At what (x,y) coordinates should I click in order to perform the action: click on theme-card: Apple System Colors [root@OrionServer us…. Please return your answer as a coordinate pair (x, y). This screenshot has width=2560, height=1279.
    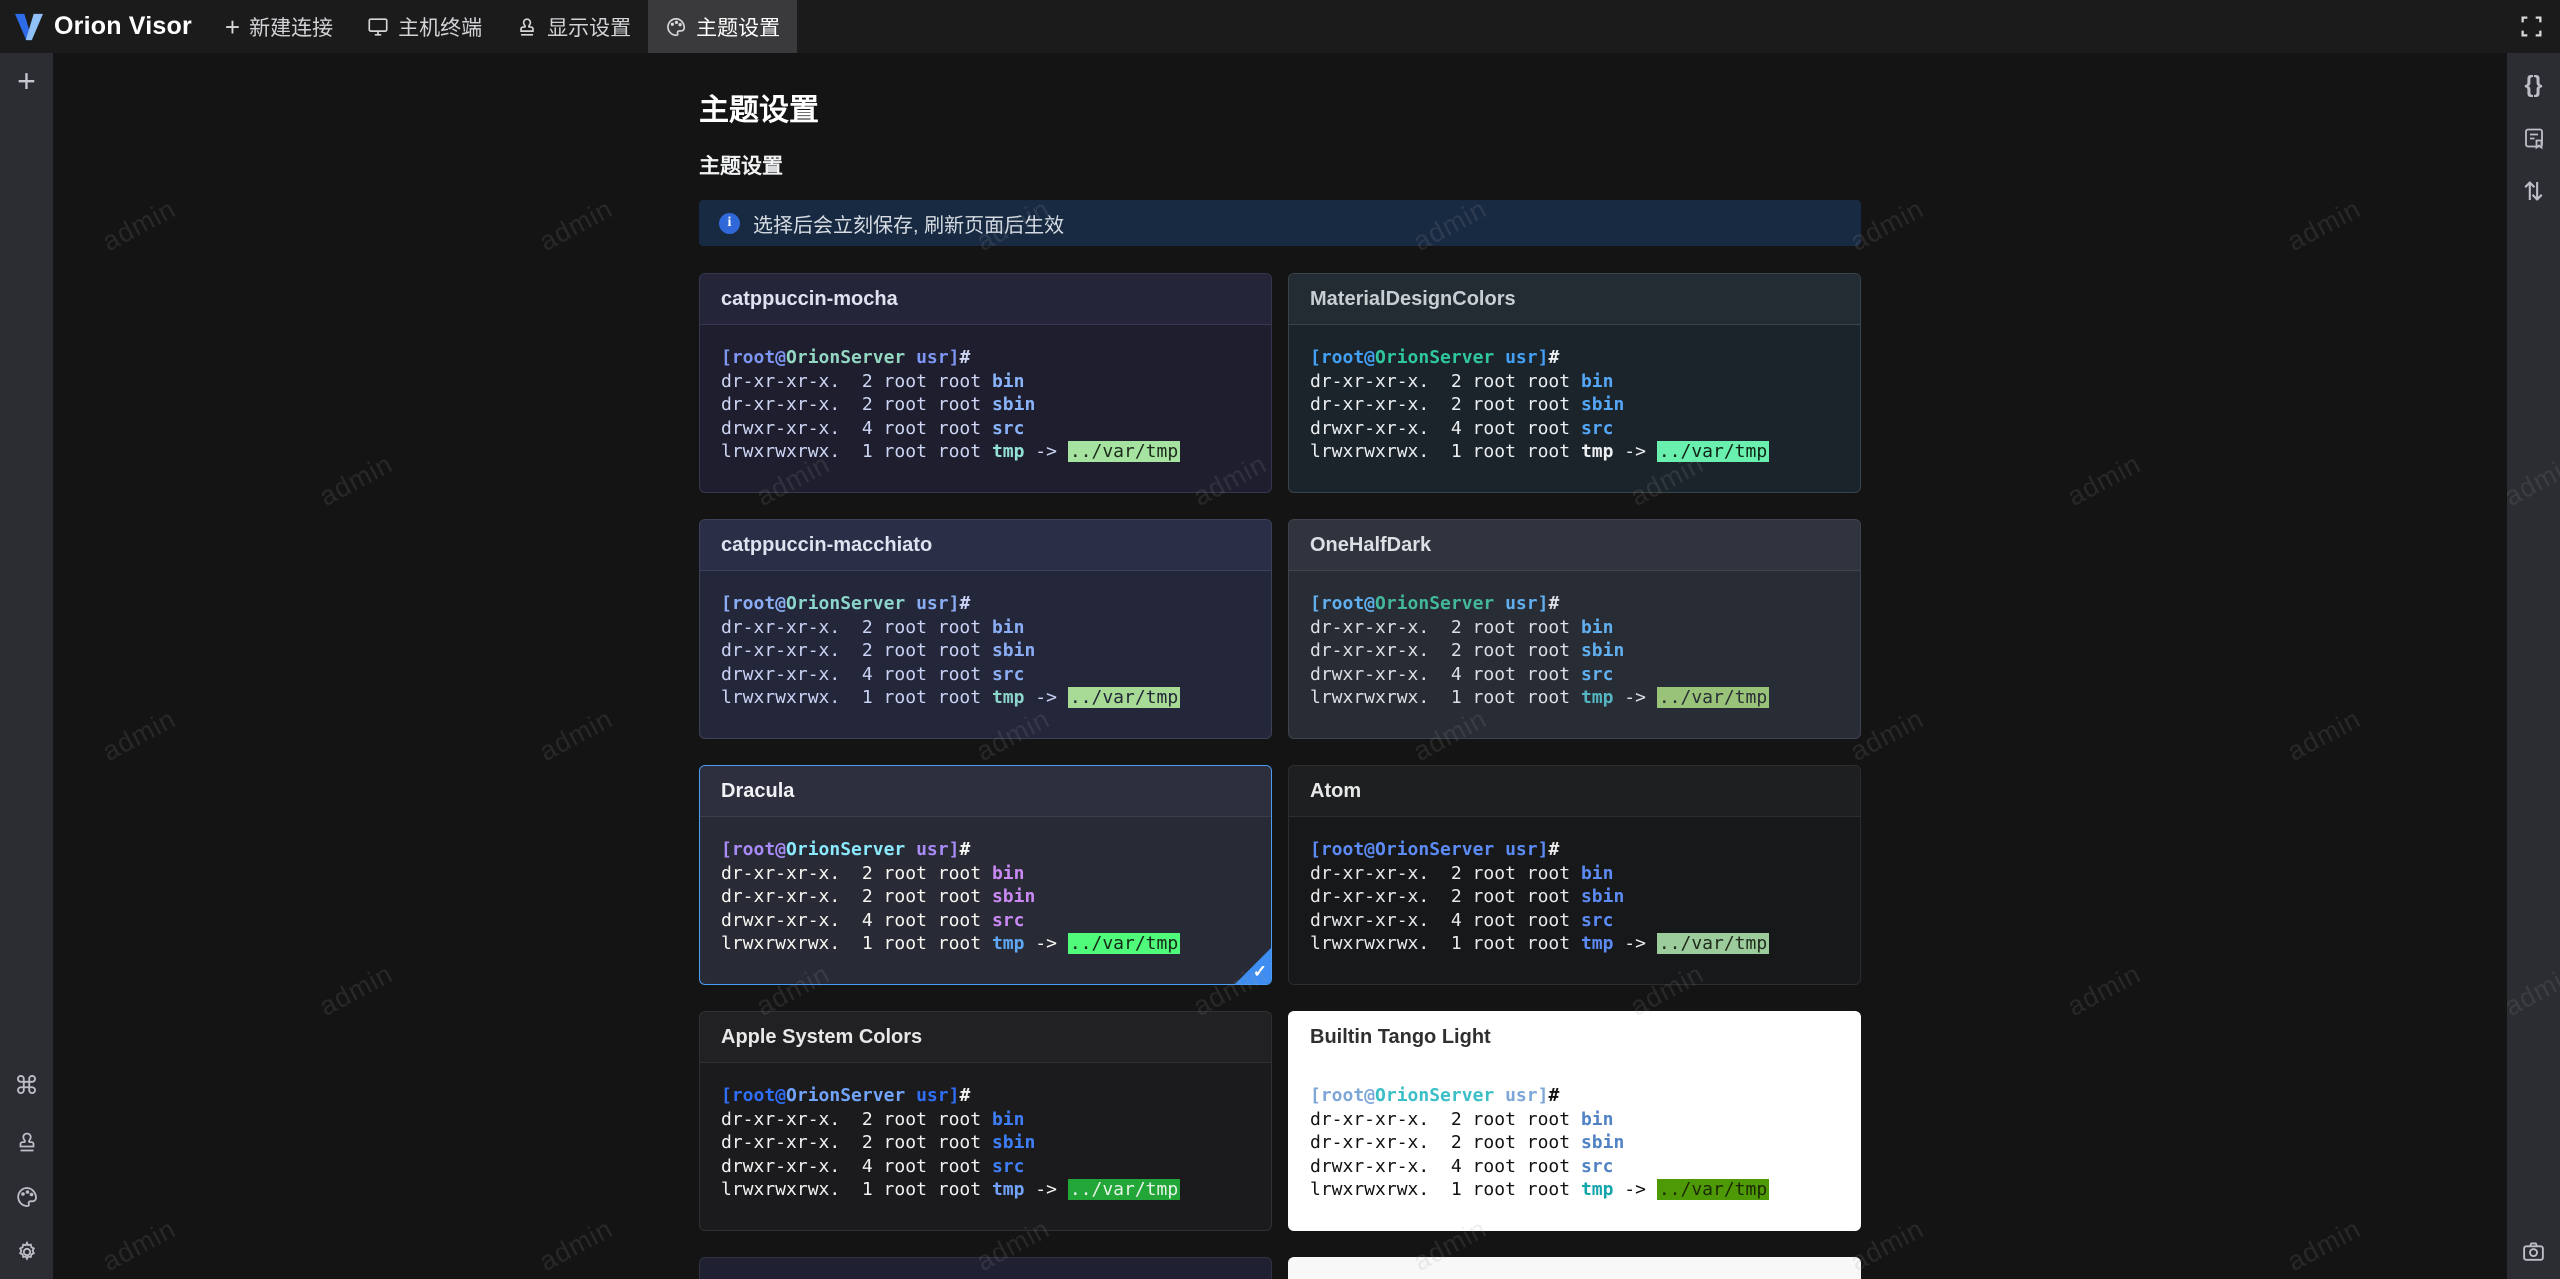
    Looking at the image, I should click on (985, 1121).